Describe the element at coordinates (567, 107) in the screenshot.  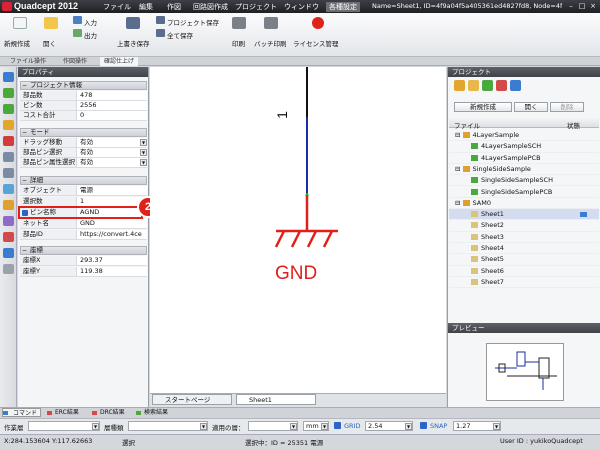
I see `project-delete-button: 削除` at that location.